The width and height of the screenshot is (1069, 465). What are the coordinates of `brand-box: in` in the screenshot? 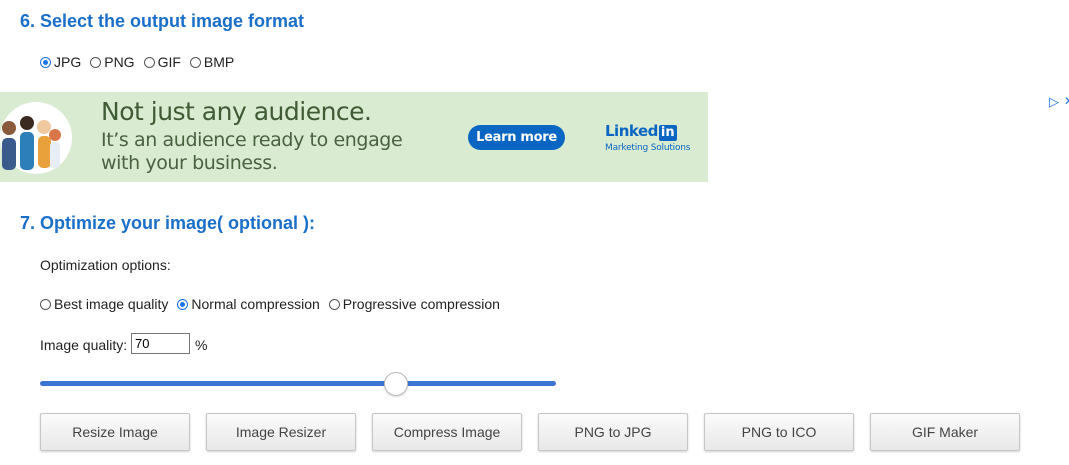 It's located at (667, 133).